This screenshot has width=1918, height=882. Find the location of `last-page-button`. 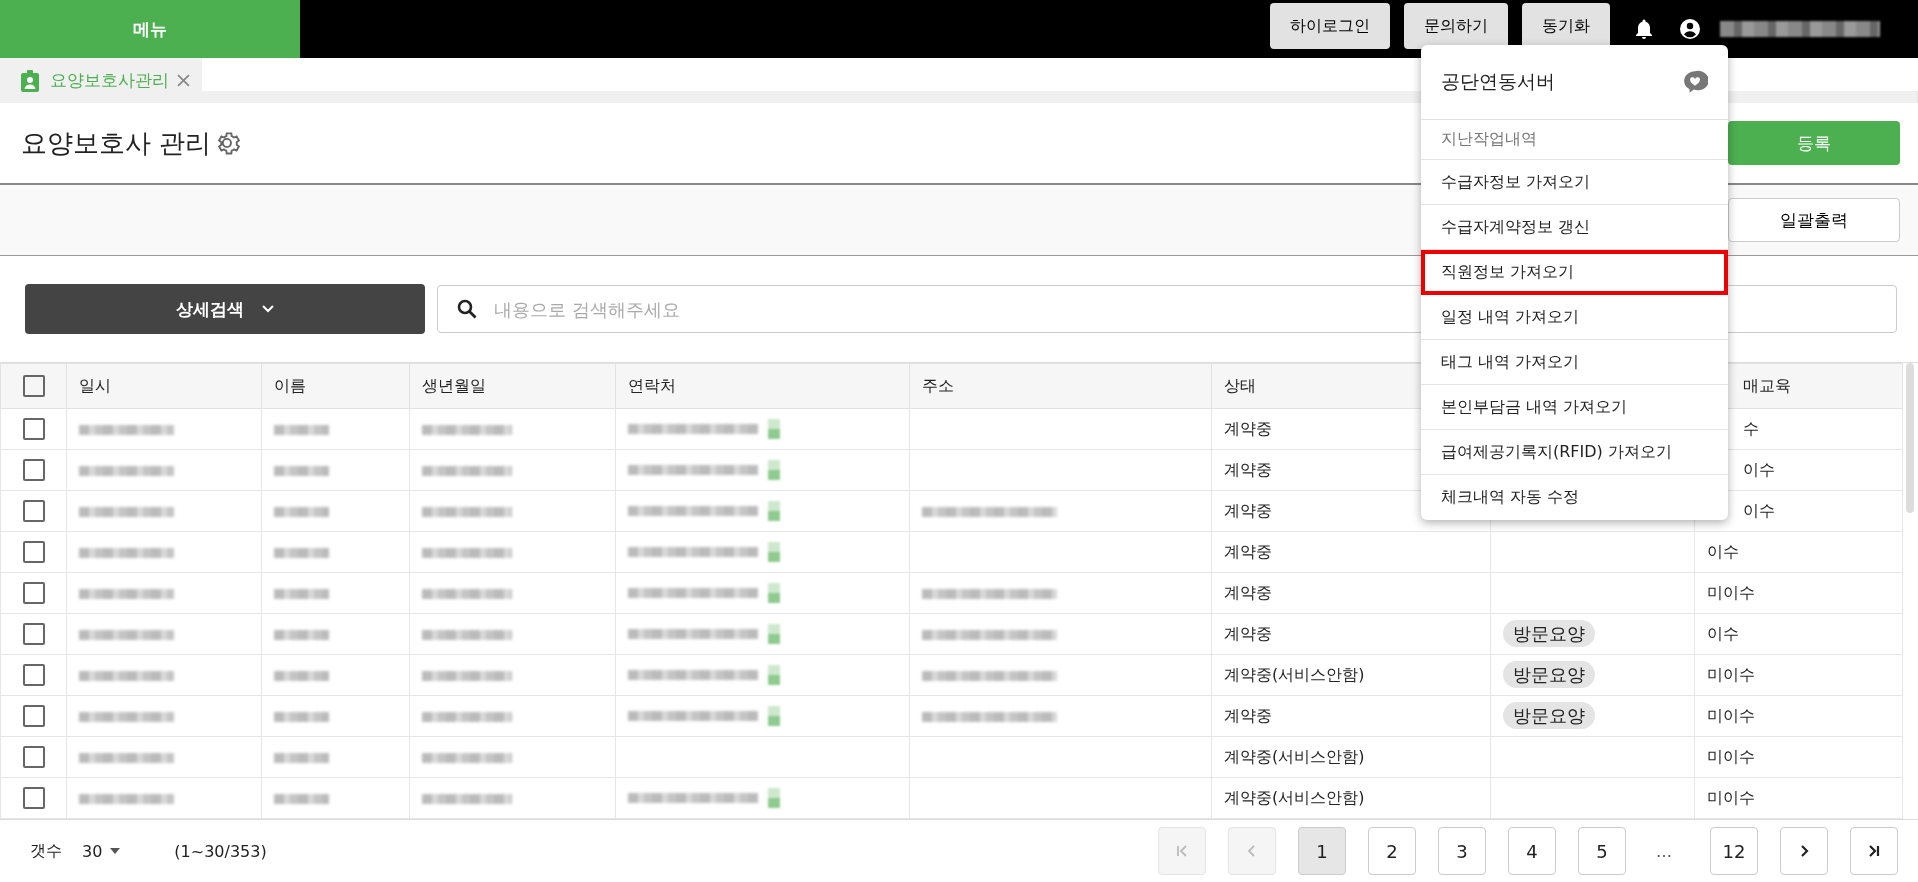

last-page-button is located at coordinates (1874, 851).